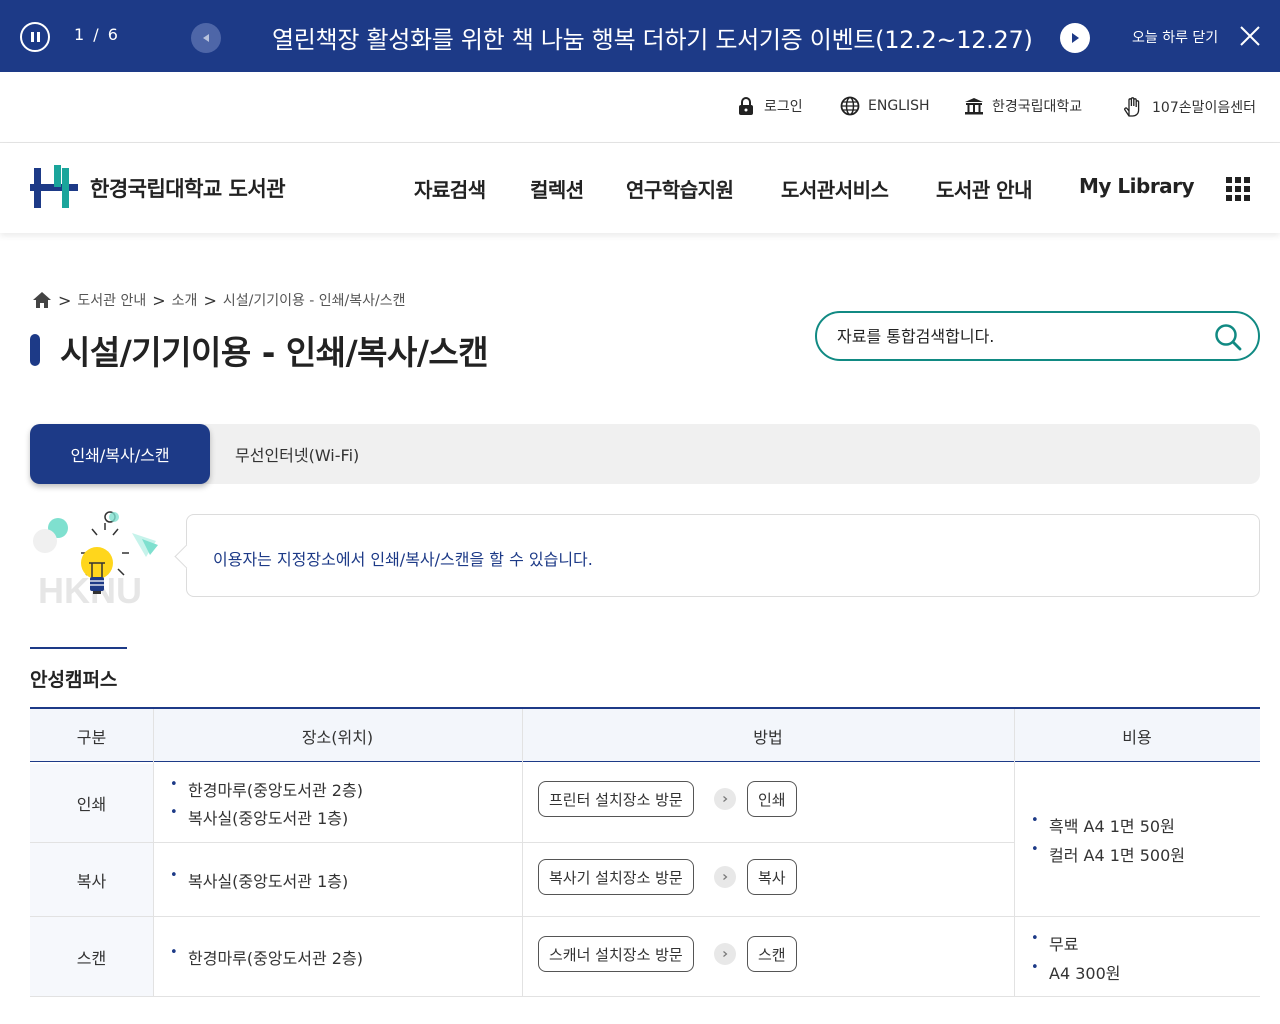  I want to click on method-step-copy: 복사, so click(772, 877).